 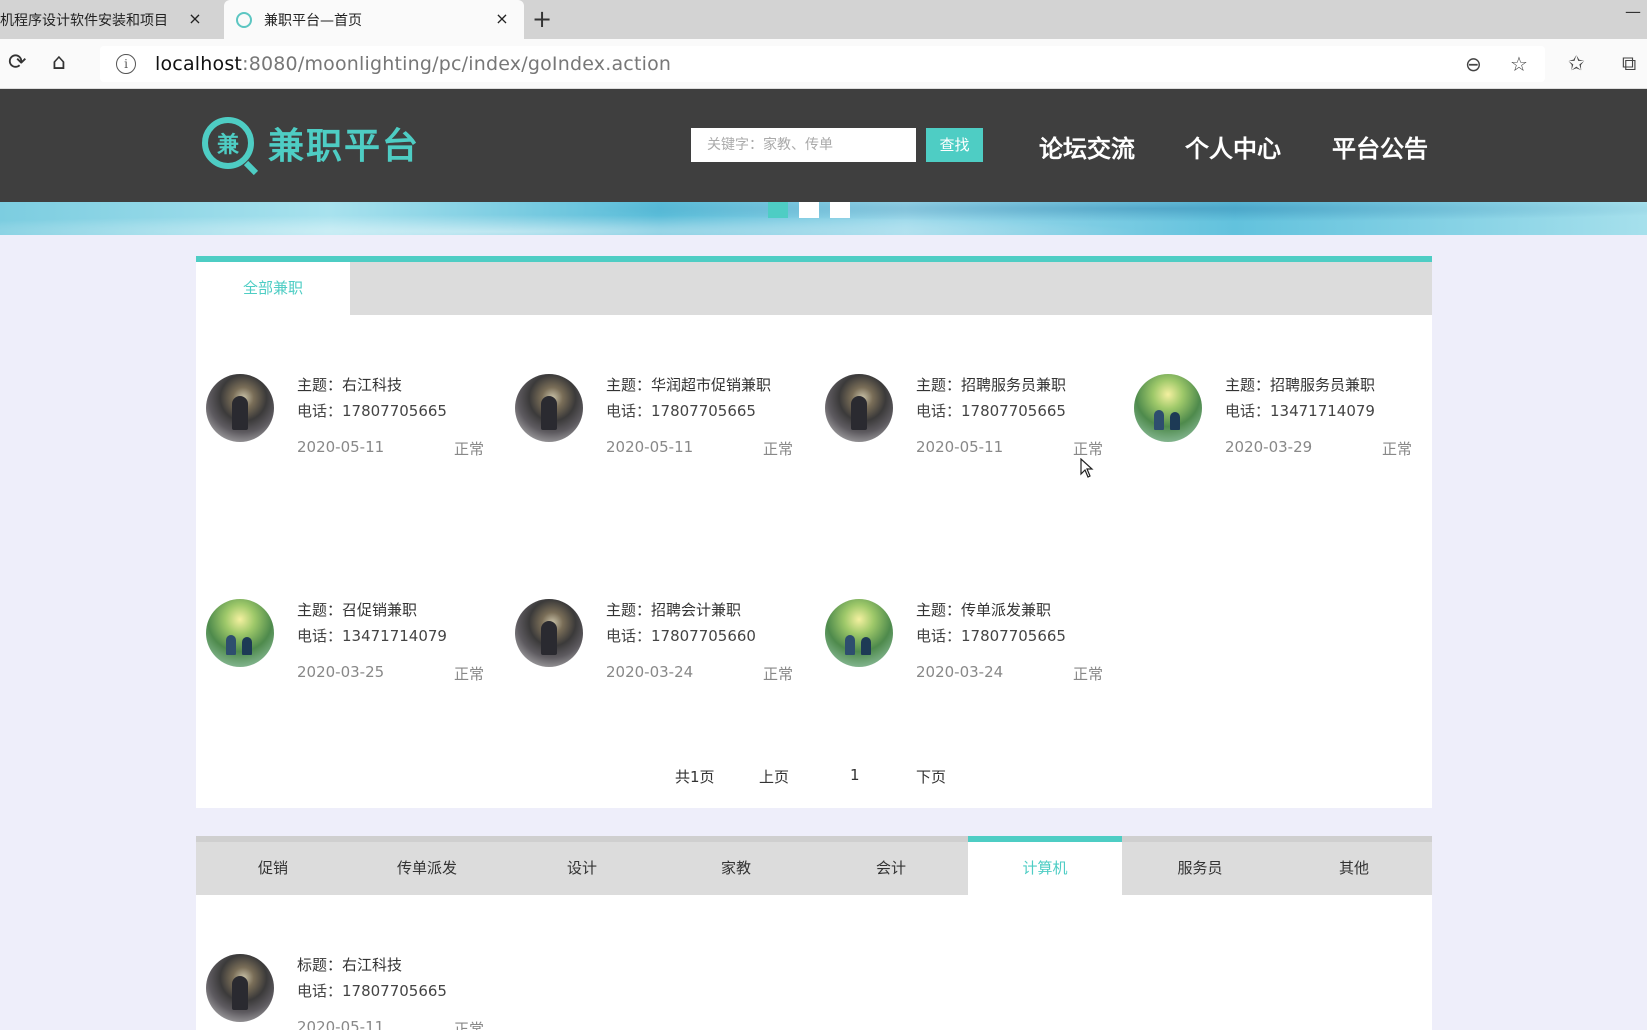 I want to click on favorites-icon: ✩, so click(x=1576, y=63).